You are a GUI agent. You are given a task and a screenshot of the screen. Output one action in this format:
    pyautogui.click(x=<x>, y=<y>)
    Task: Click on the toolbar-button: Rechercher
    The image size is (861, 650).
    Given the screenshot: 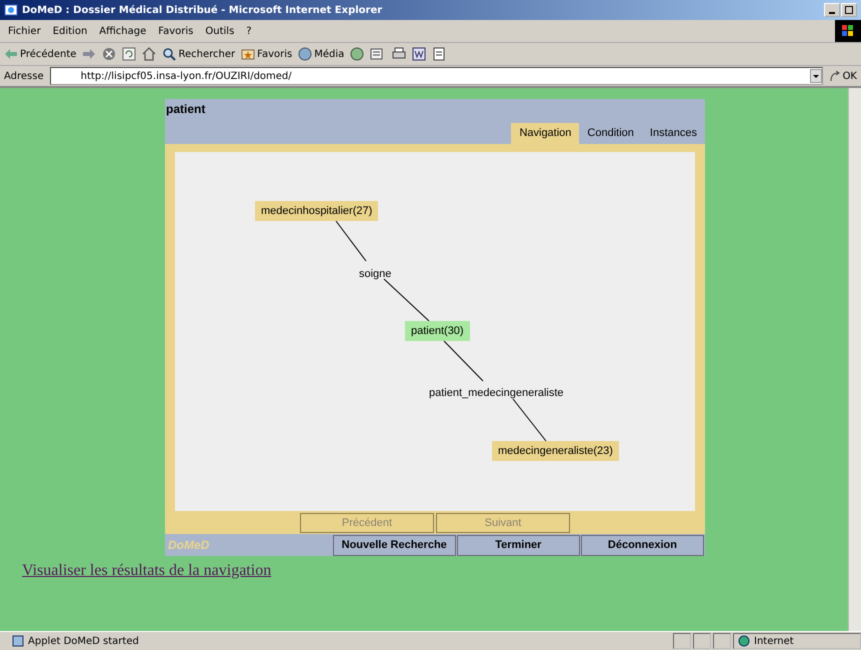 What is the action you would take?
    pyautogui.click(x=199, y=54)
    